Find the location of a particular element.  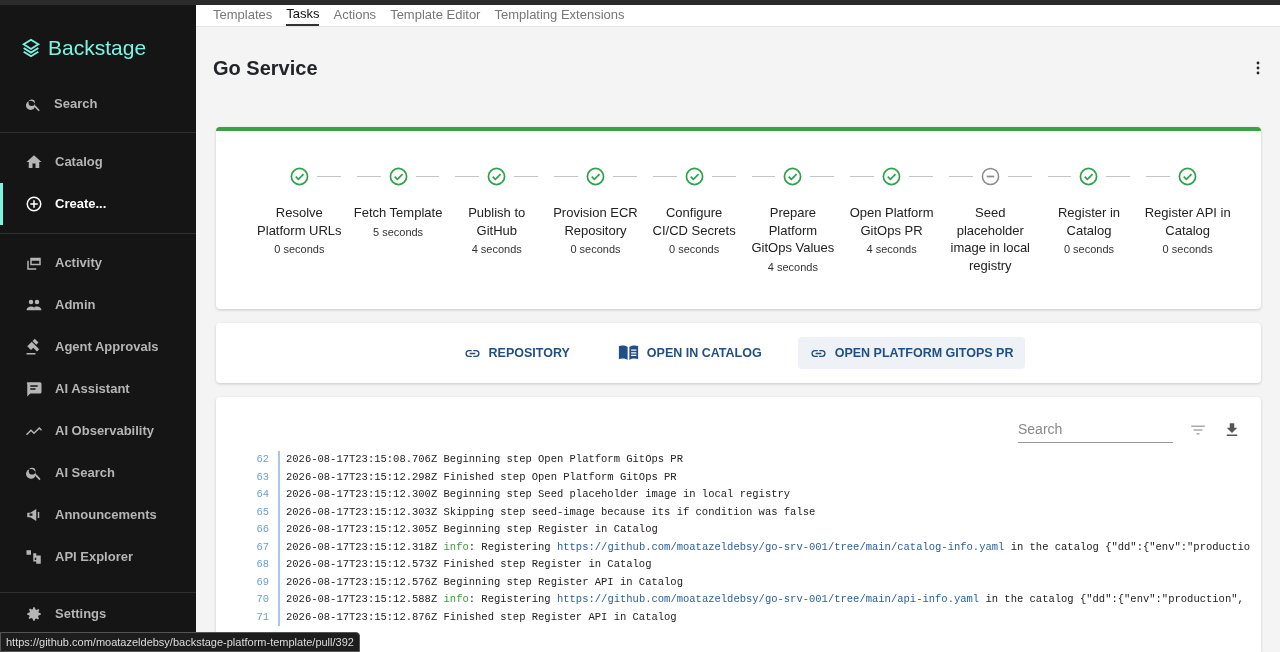

chat-icon is located at coordinates (34, 389).